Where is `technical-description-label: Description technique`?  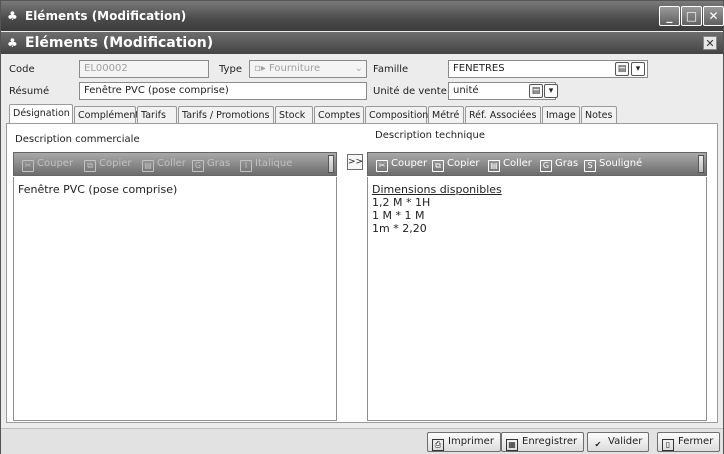 technical-description-label: Description technique is located at coordinates (430, 135).